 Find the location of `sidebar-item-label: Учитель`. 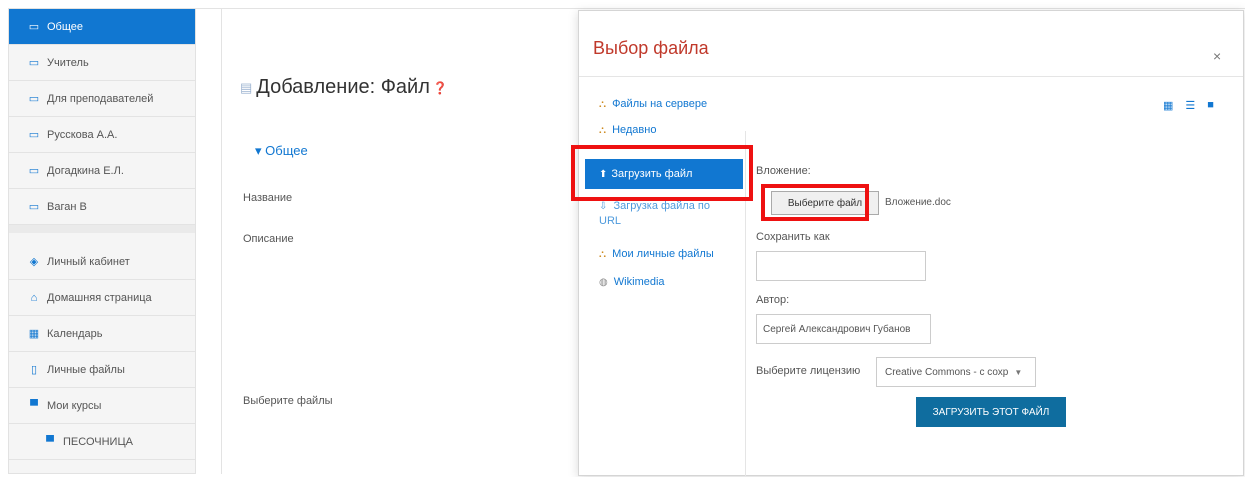

sidebar-item-label: Учитель is located at coordinates (68, 62).